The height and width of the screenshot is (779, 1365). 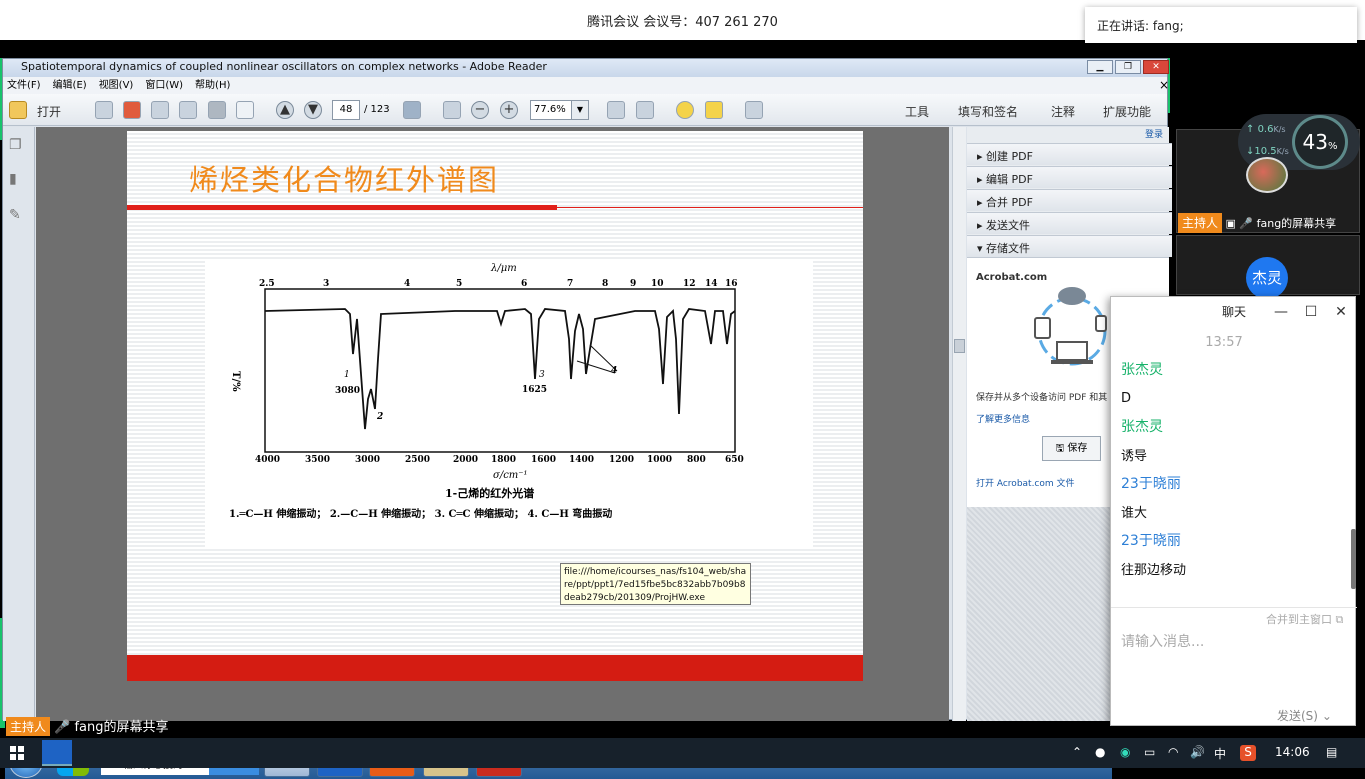 I want to click on next-page-icon: ▼, so click(x=313, y=110).